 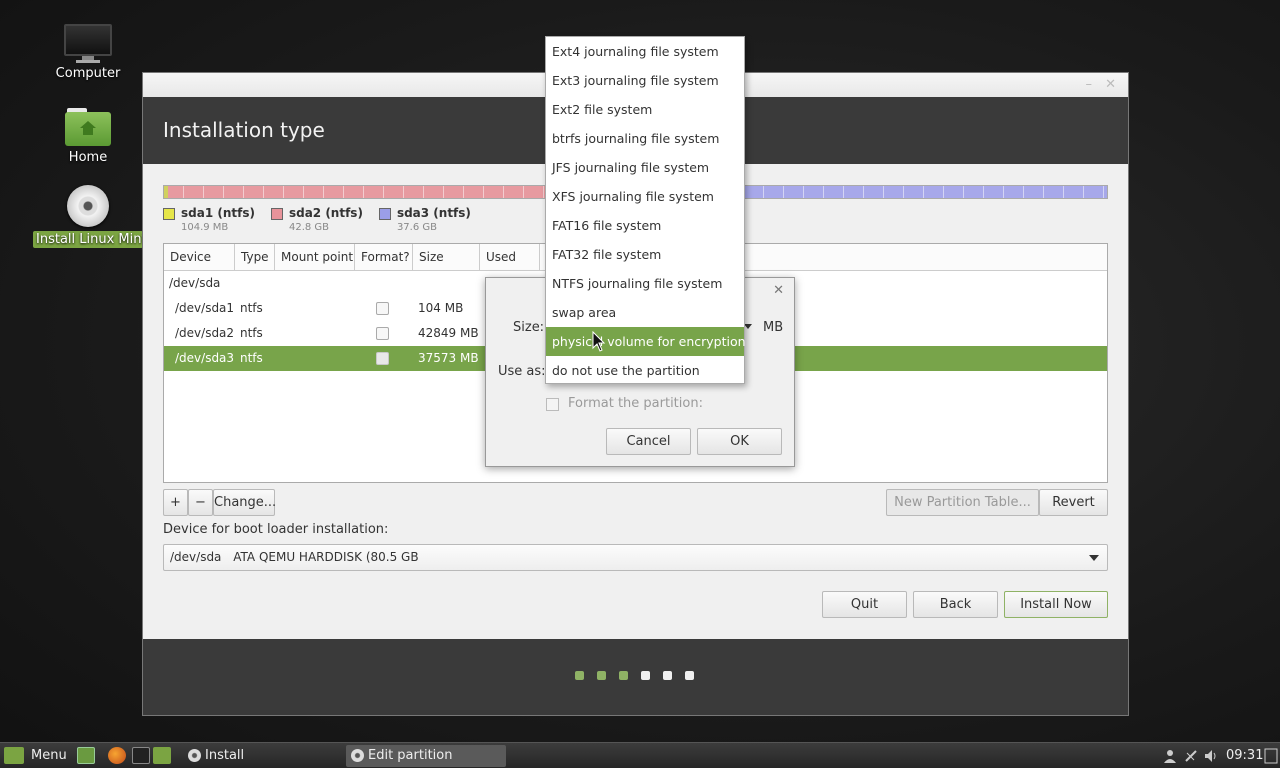 I want to click on computer-desktop-icon: Computer, so click(x=88, y=52).